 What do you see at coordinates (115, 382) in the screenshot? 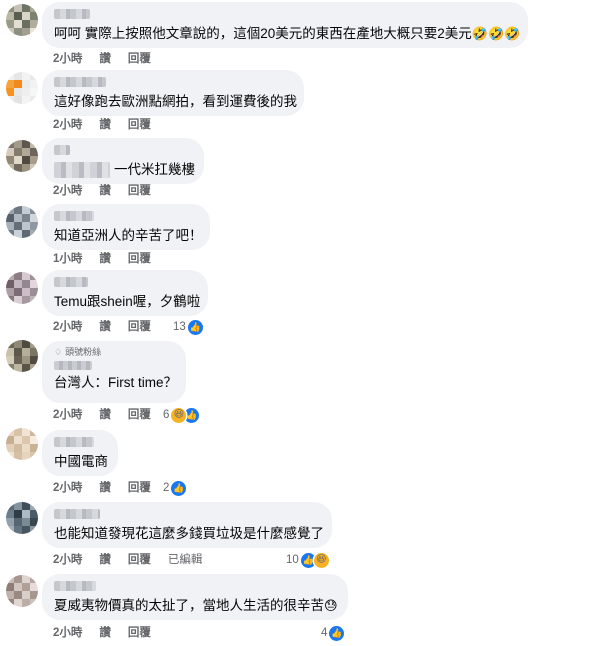
I see `comment-text: 台灣人：First time？` at bounding box center [115, 382].